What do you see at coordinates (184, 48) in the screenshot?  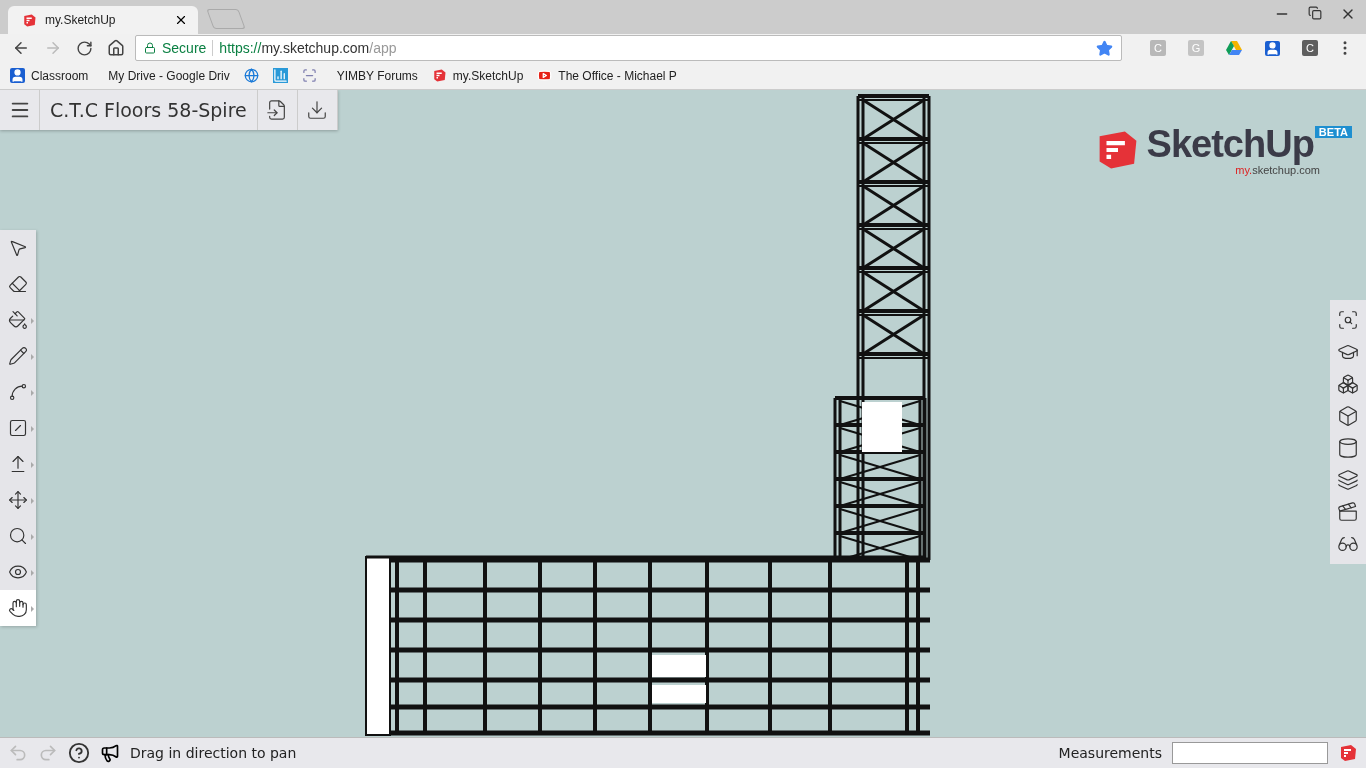 I see `secure-label: Secure` at bounding box center [184, 48].